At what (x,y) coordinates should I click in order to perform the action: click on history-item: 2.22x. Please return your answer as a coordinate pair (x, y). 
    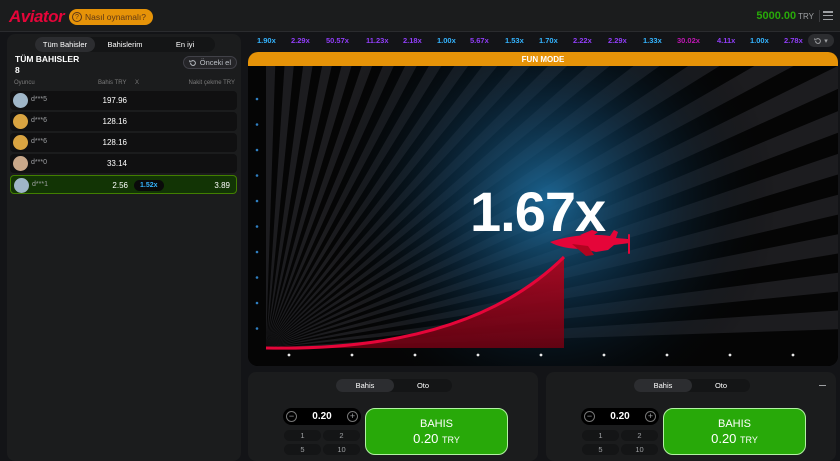
    Looking at the image, I should click on (582, 40).